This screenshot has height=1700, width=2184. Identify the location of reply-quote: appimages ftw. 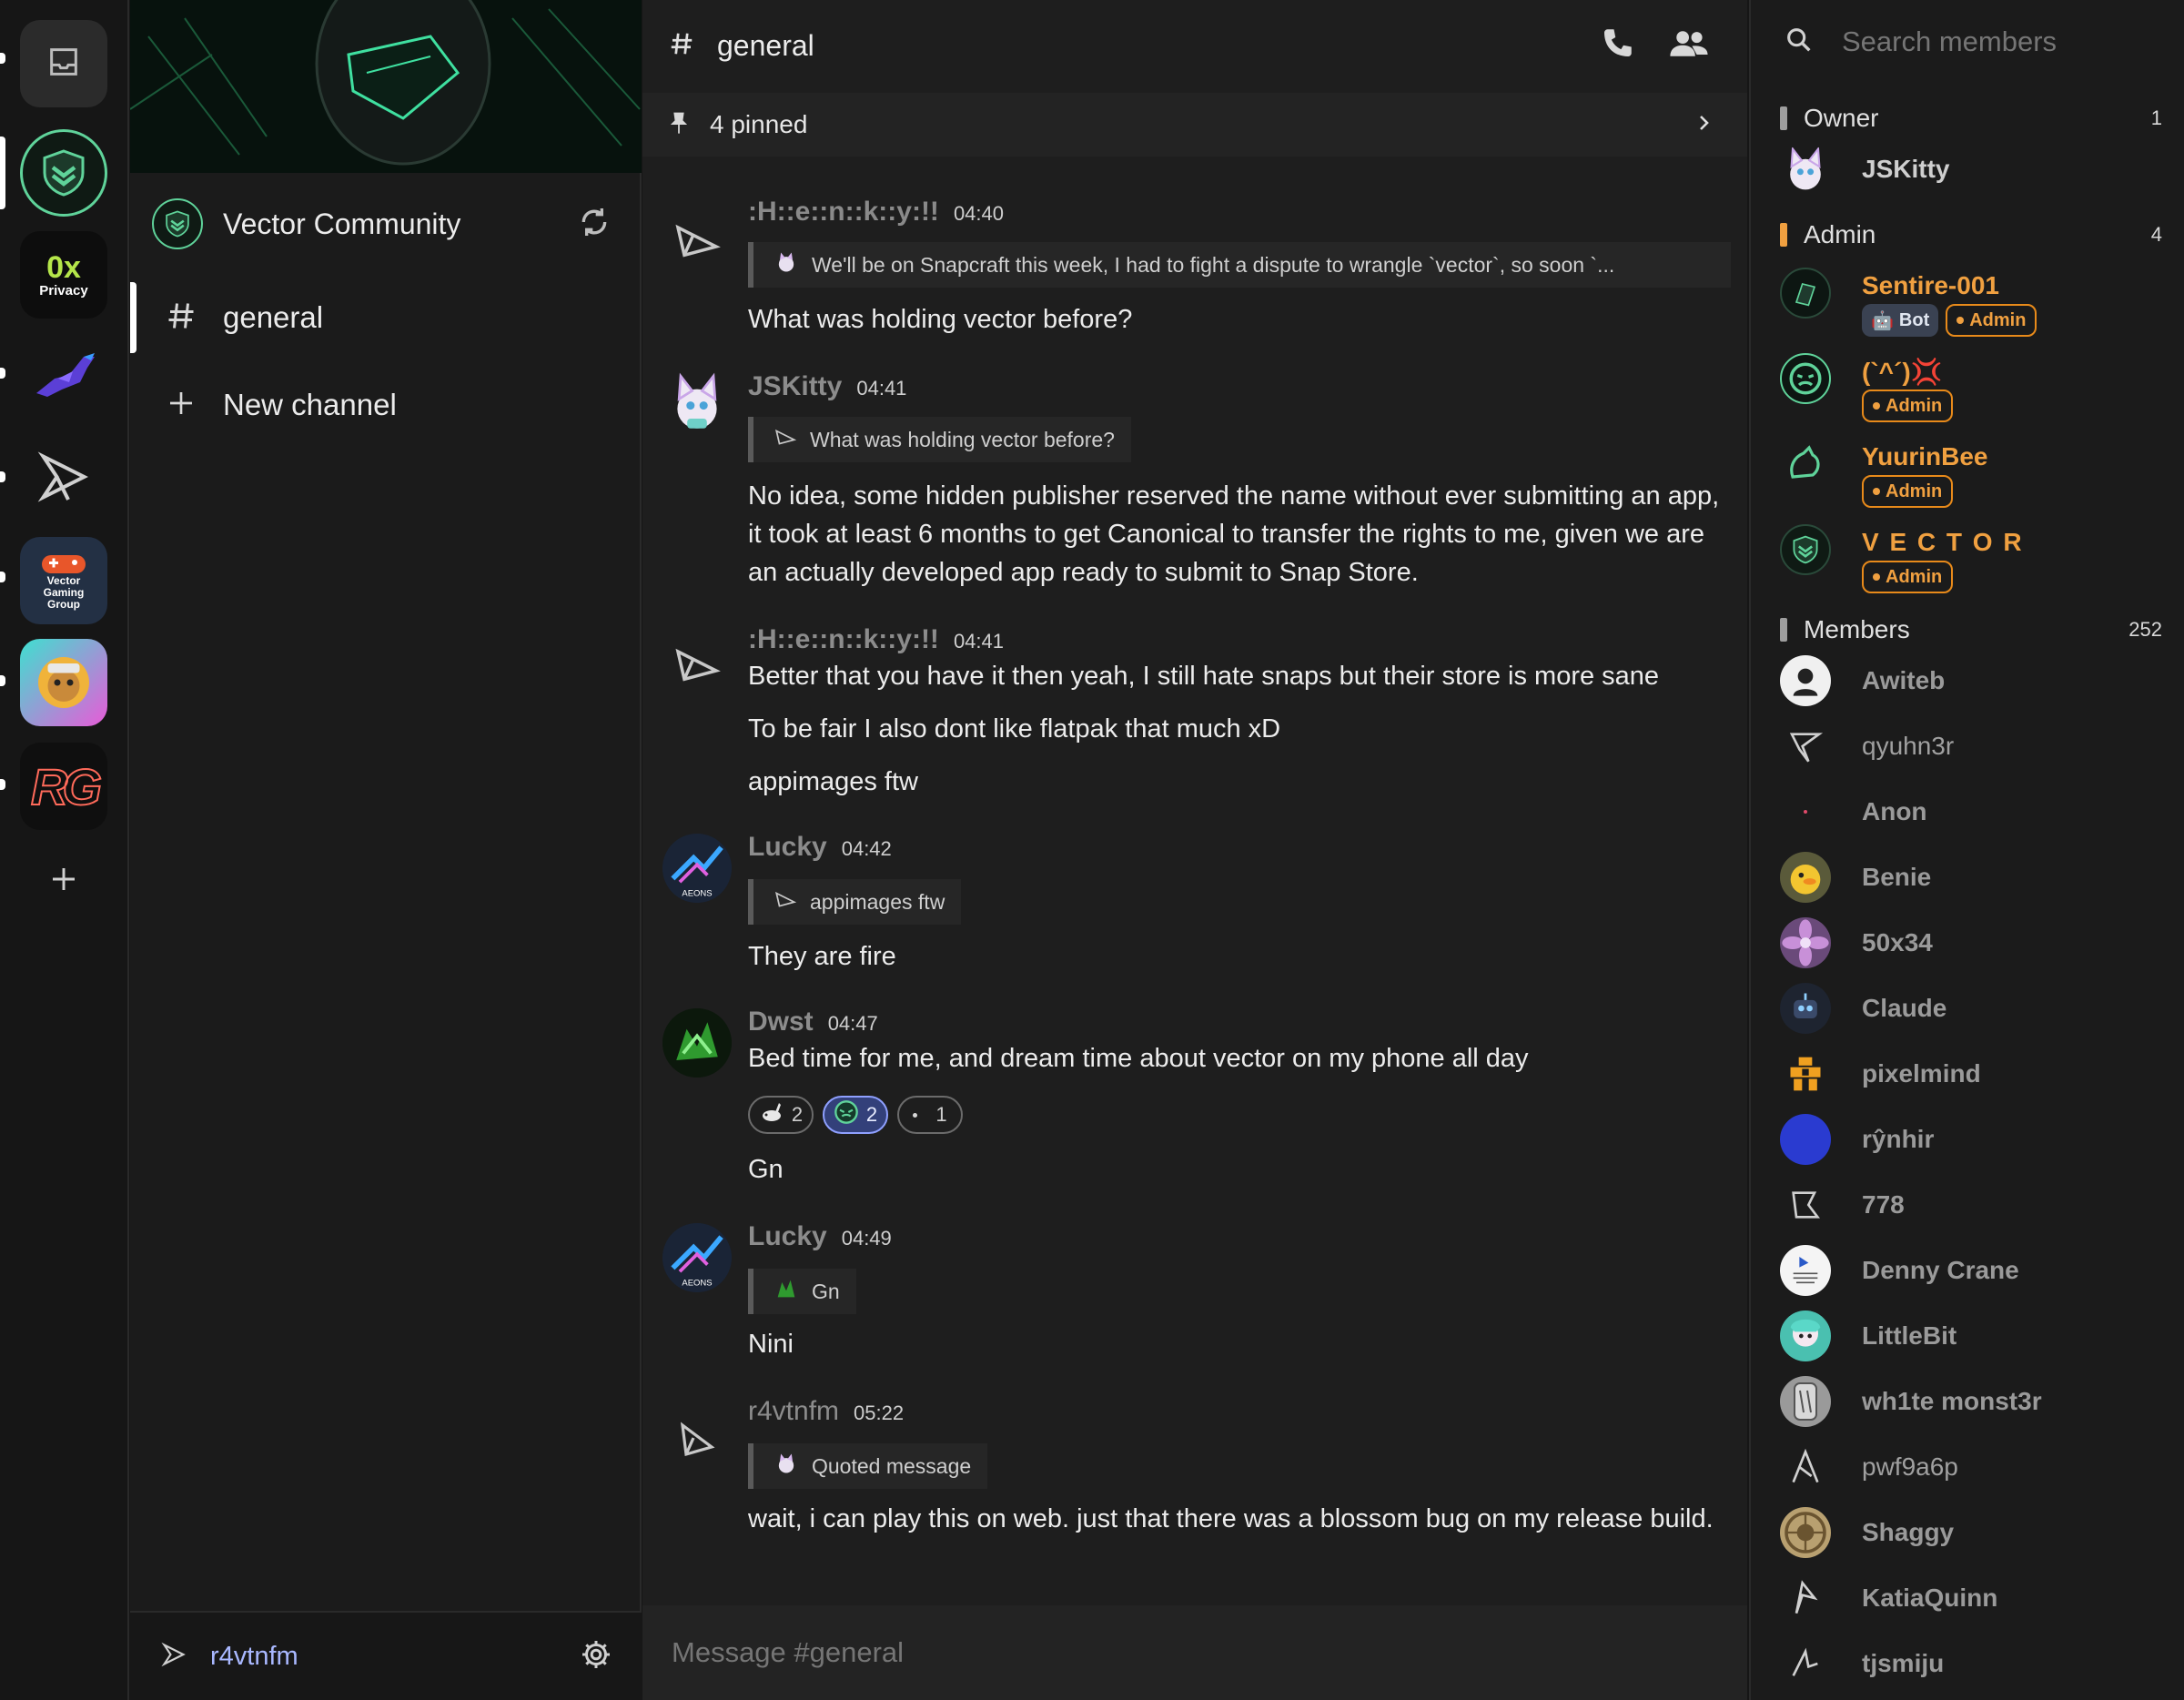
(855, 902).